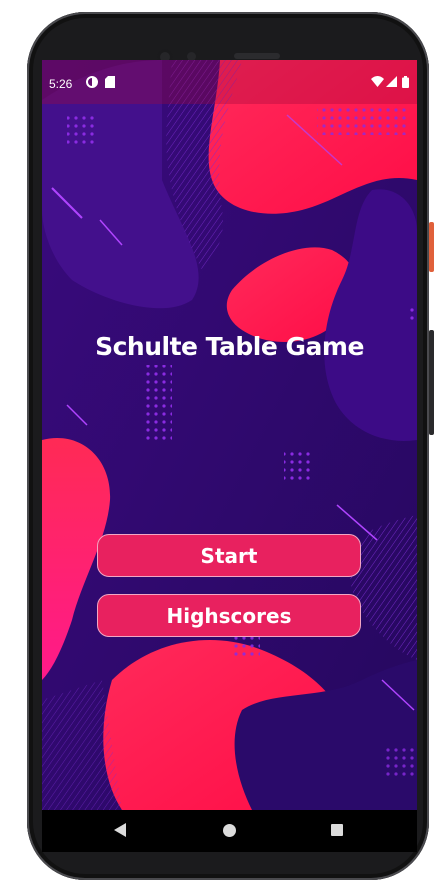 The image size is (439, 895). What do you see at coordinates (229, 82) in the screenshot?
I see `status-bar: 5:26` at bounding box center [229, 82].